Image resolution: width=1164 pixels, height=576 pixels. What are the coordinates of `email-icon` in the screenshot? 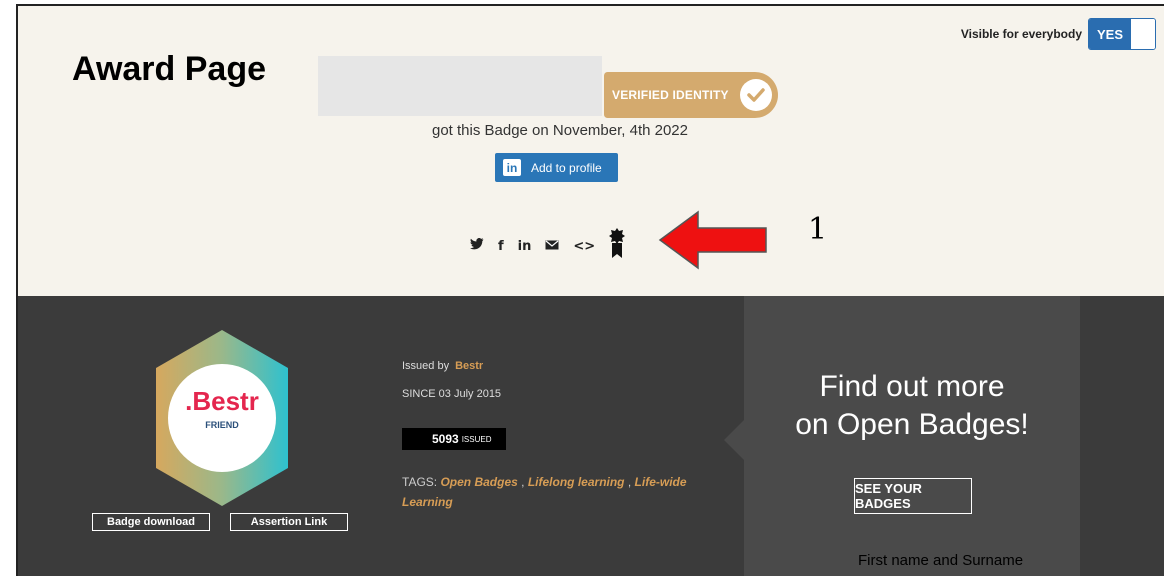 It's located at (552, 246).